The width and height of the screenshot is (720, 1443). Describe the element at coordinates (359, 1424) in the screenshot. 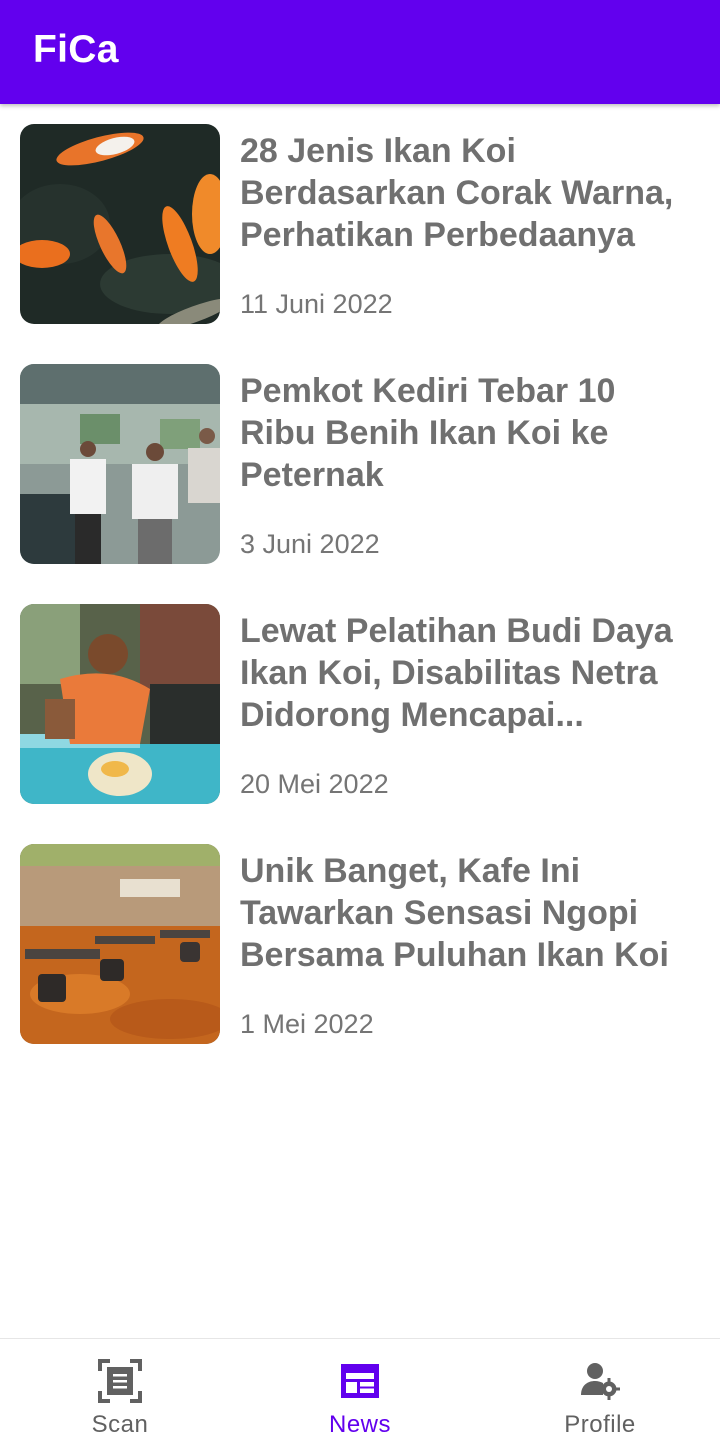

I see `nav-label-news: News` at that location.